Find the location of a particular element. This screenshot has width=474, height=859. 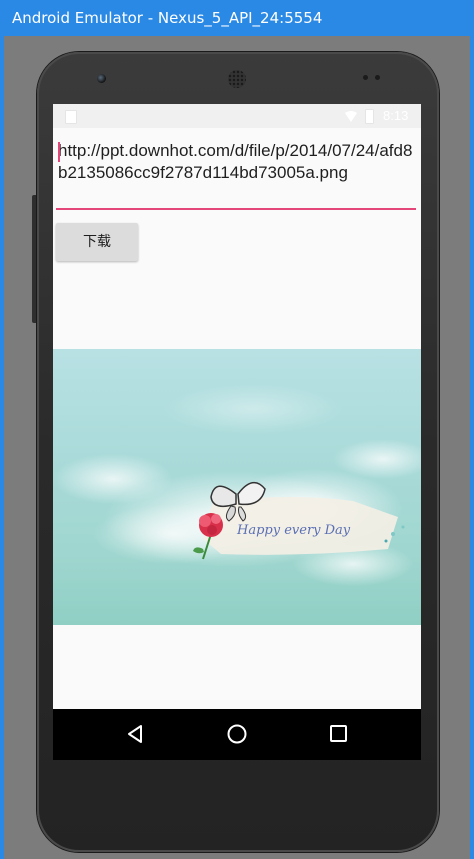

navigation-bar is located at coordinates (237, 734).